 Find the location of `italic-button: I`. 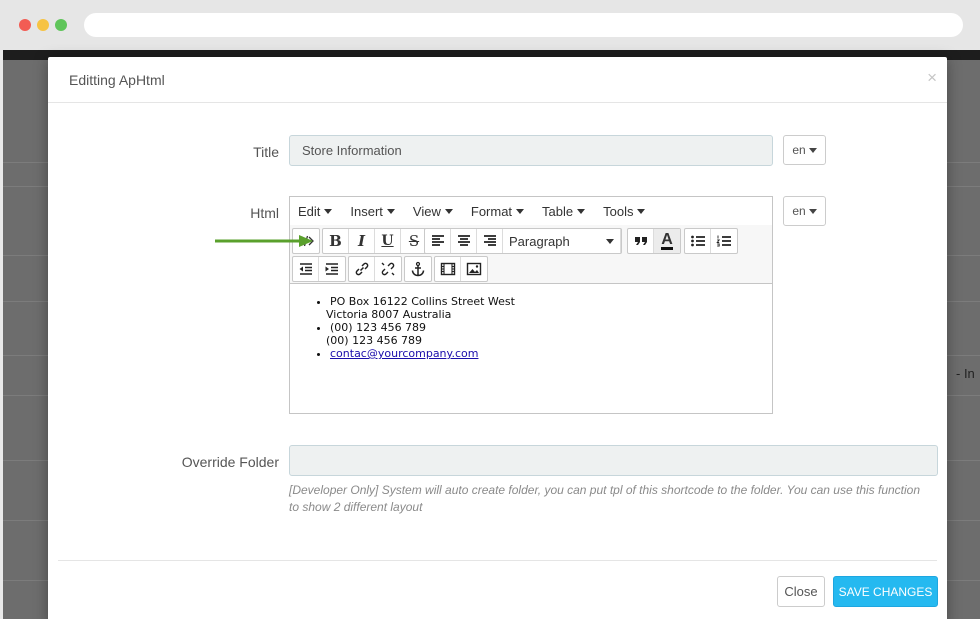

italic-button: I is located at coordinates (362, 241).